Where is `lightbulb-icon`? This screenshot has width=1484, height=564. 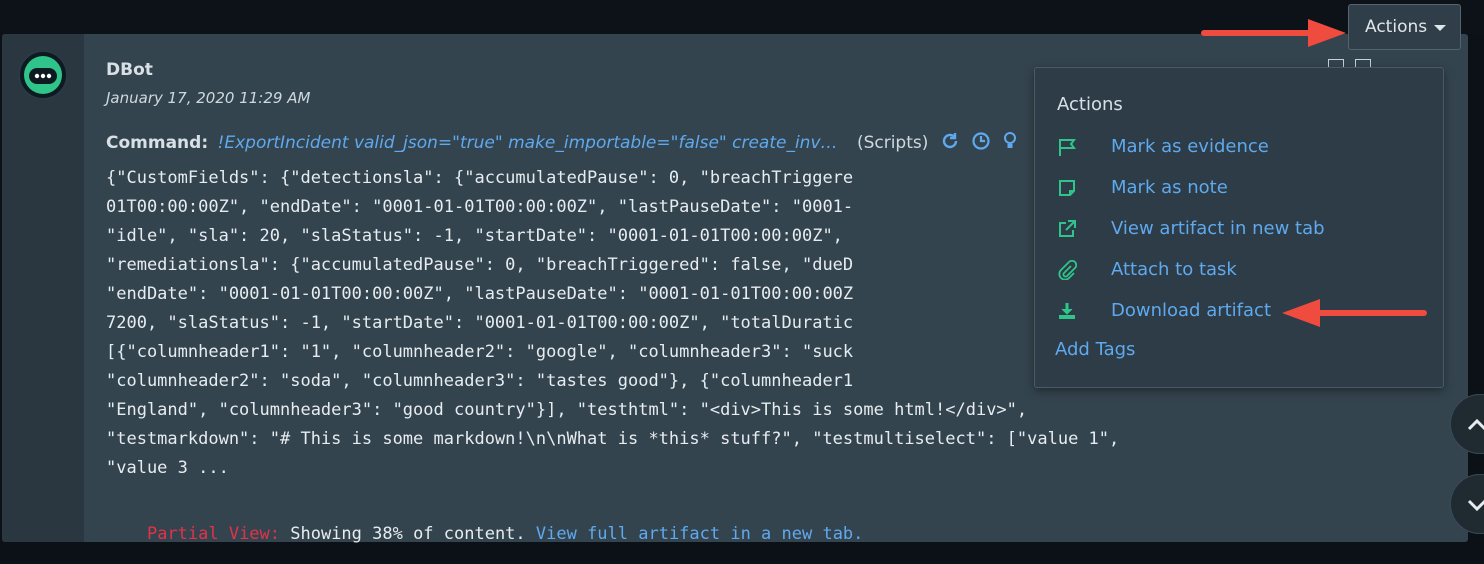
lightbulb-icon is located at coordinates (1010, 143).